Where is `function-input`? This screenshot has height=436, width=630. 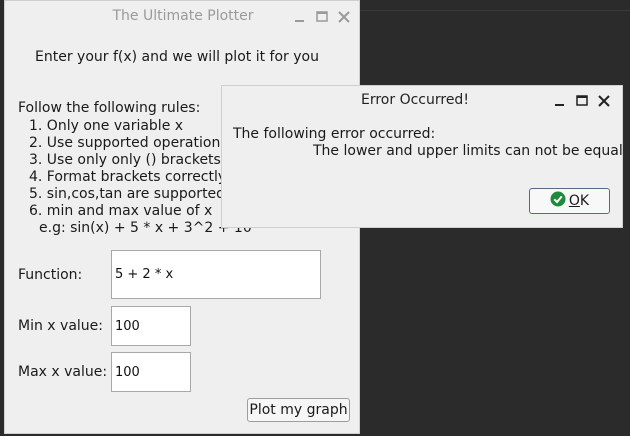 function-input is located at coordinates (216, 274).